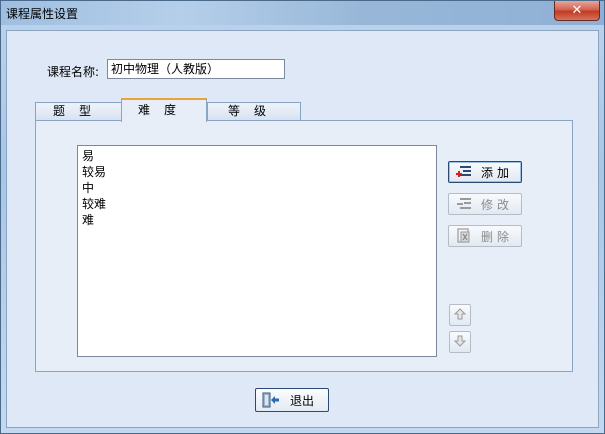  I want to click on course-name-input: 初中物理（人教版）, so click(196, 69).